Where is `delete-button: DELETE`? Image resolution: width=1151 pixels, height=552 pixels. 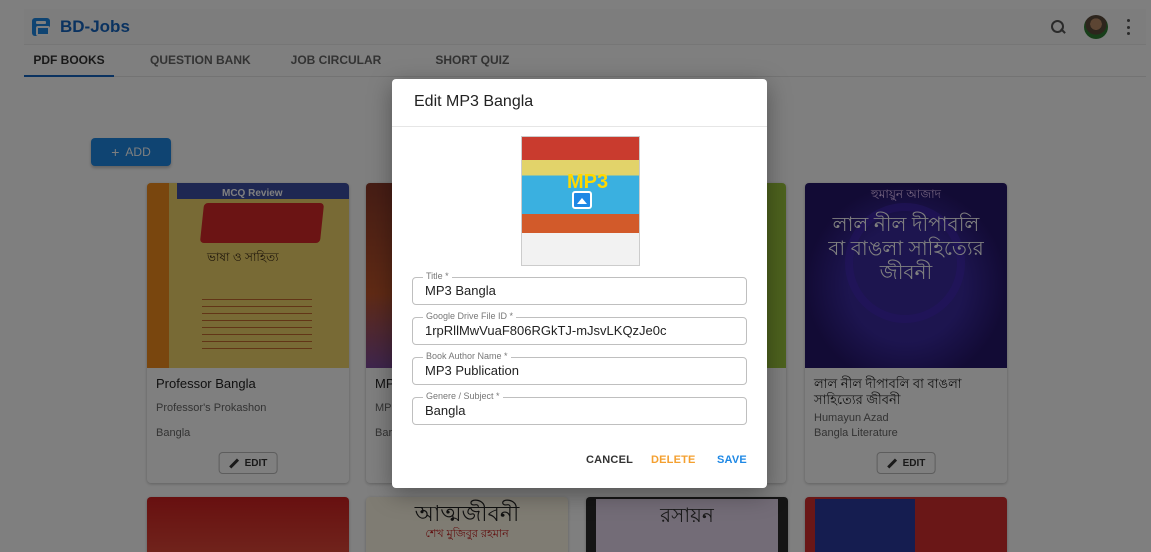 delete-button: DELETE is located at coordinates (673, 460).